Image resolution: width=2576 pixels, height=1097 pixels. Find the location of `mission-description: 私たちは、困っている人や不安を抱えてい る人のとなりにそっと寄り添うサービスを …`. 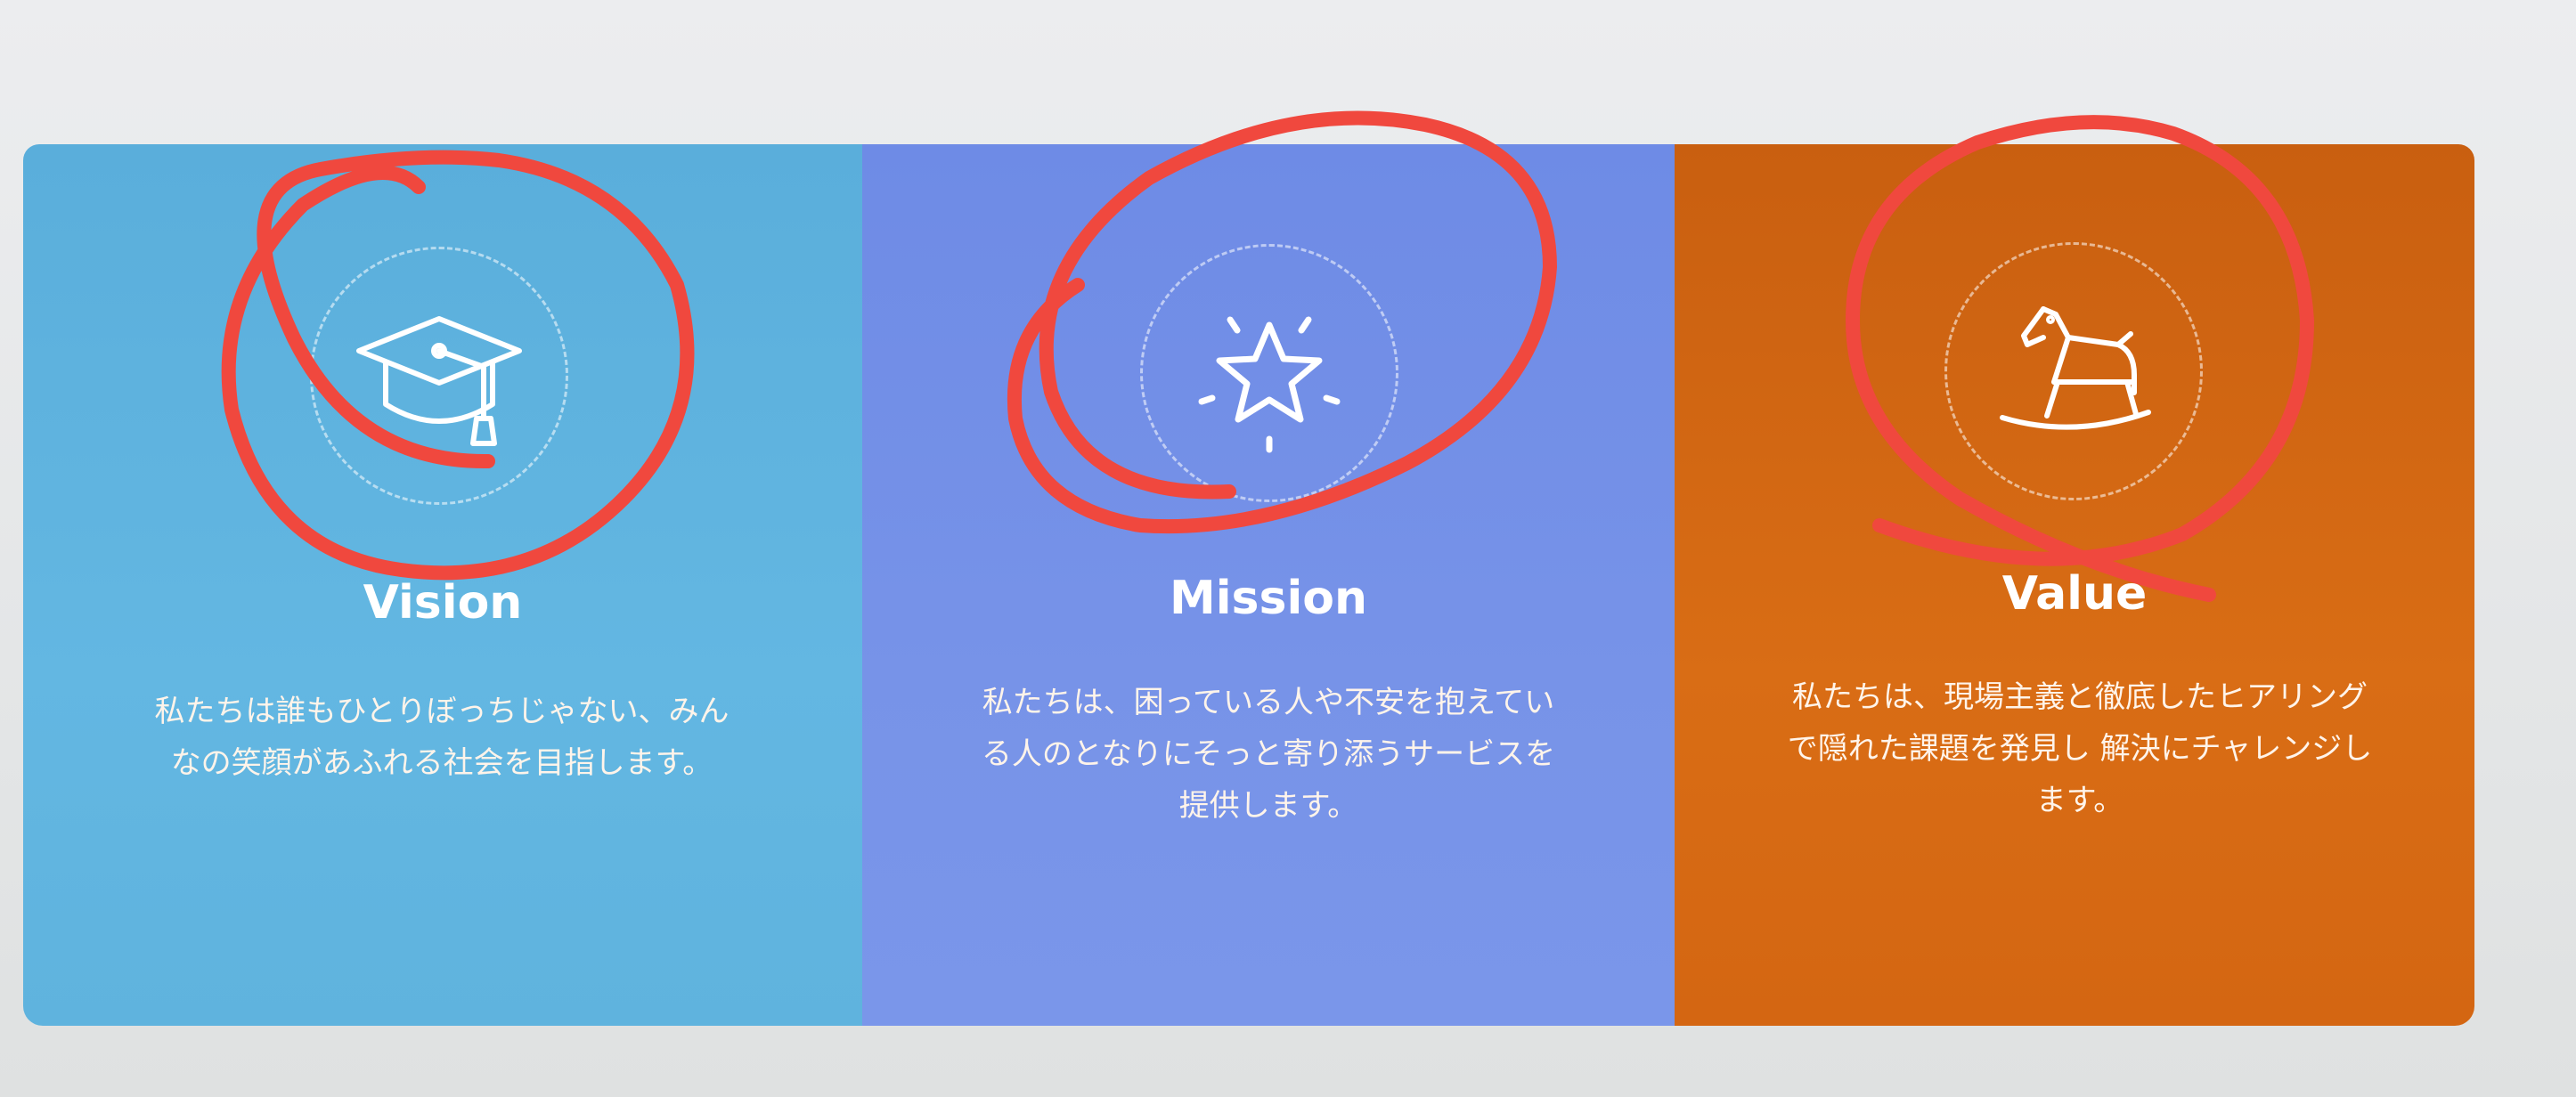

mission-description: 私たちは、困っている人や不安を抱えてい る人のとなりにそっと寄り添うサービスを … is located at coordinates (1268, 754).